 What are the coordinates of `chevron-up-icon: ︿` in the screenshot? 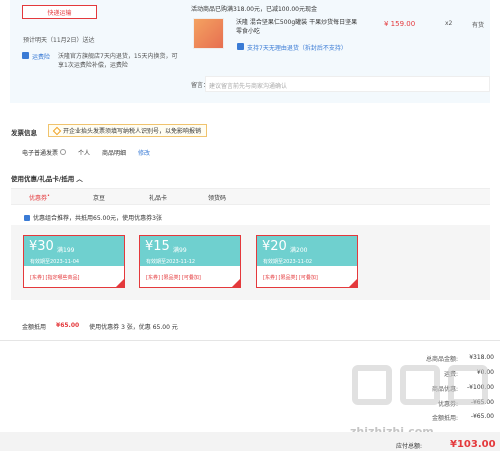 It's located at (79, 178).